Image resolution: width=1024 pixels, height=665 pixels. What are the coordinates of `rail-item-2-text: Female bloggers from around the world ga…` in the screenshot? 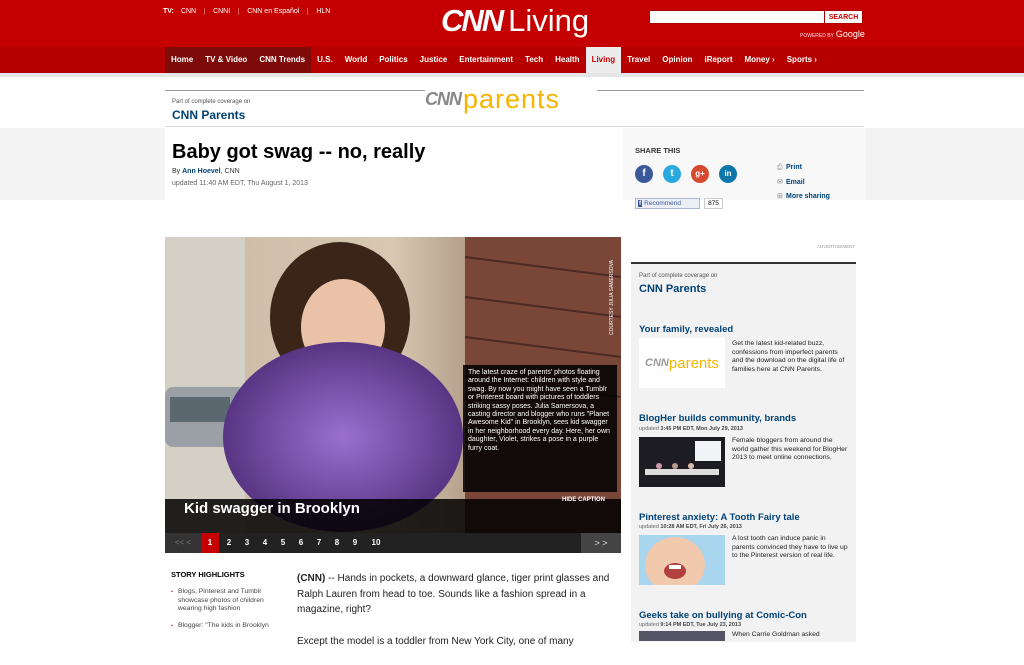 It's located at (790, 449).